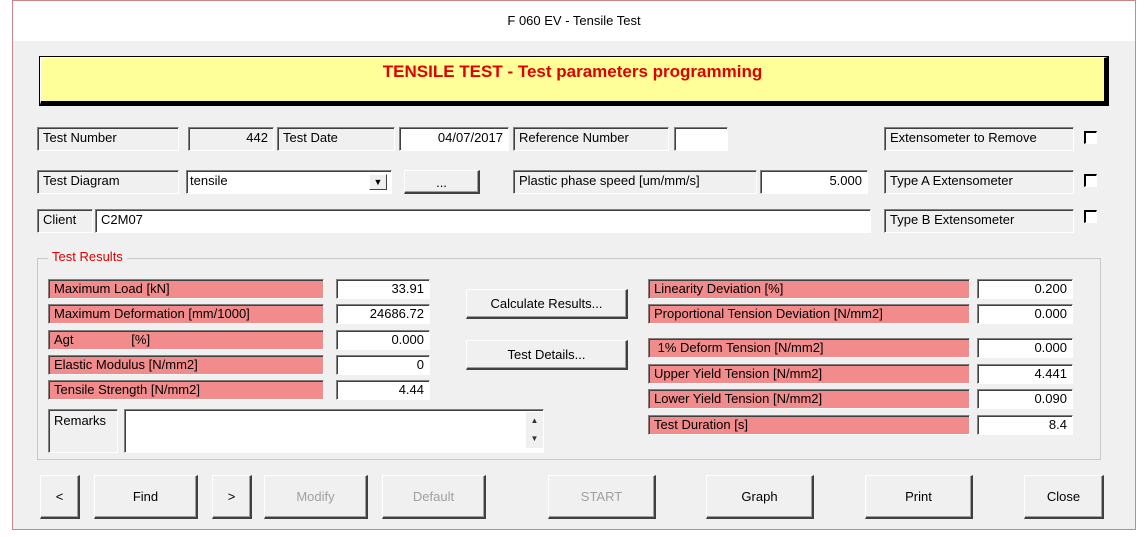 This screenshot has width=1148, height=537. I want to click on test-results-title: Test Results, so click(87, 257).